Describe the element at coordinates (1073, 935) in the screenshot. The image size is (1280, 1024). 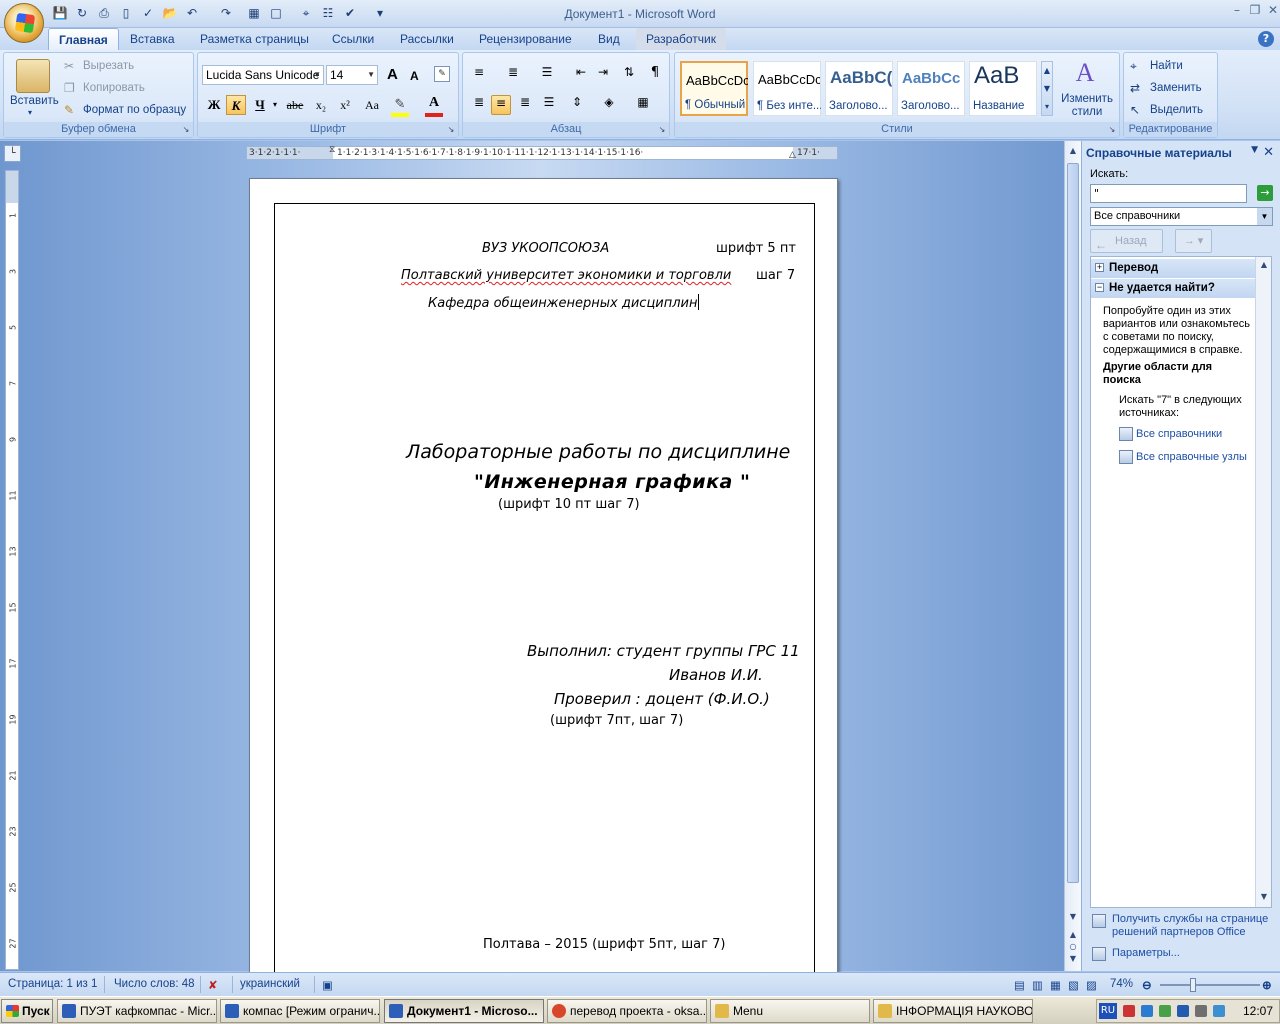
I see `prev-page-icon: ▲` at that location.